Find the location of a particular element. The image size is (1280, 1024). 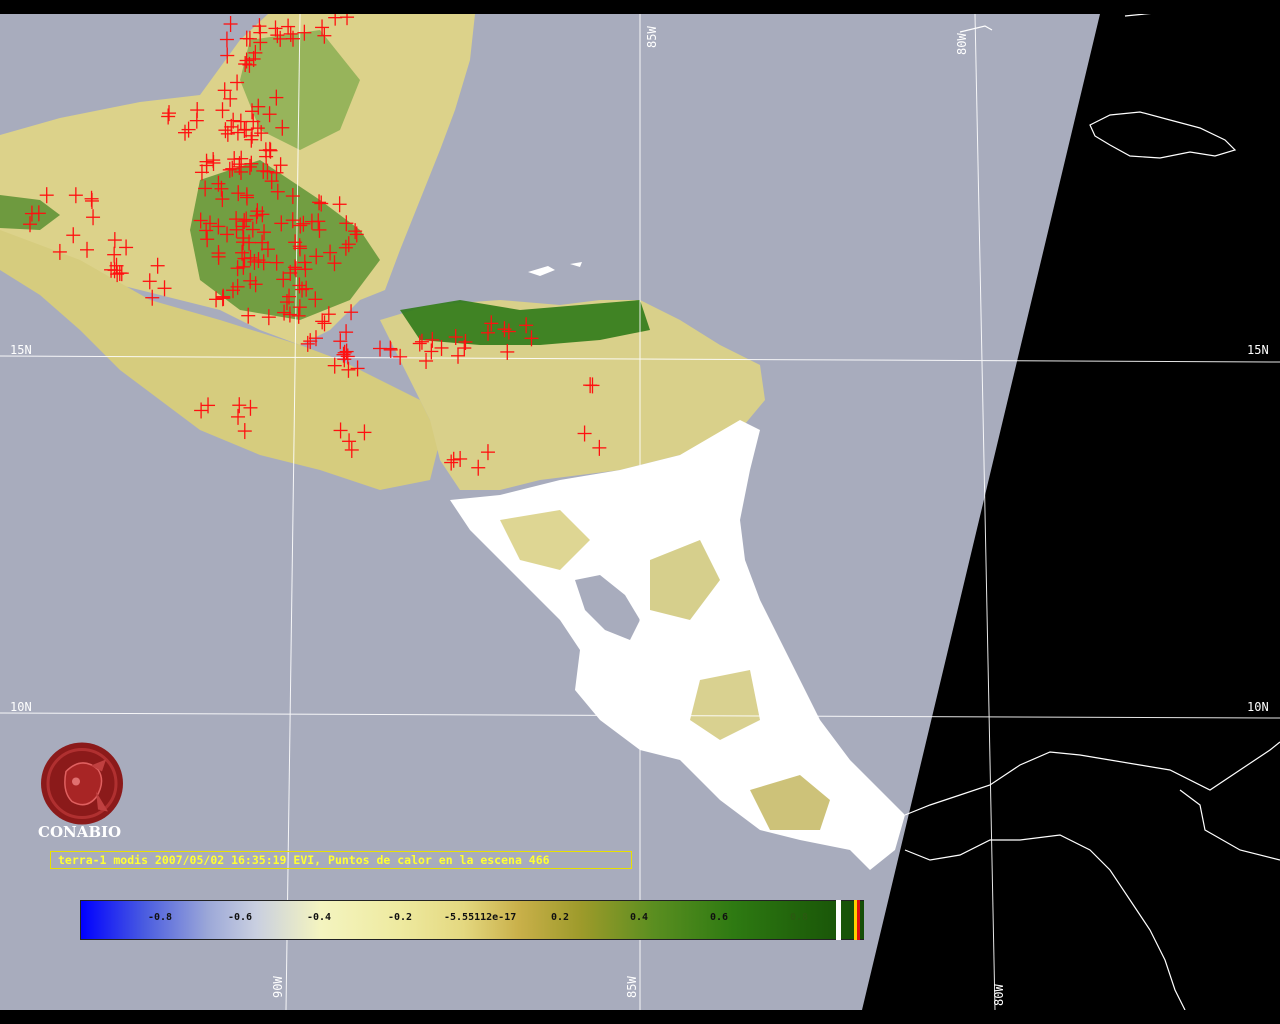

colorbar-tick: 0.8 is located at coordinates (799, 917).